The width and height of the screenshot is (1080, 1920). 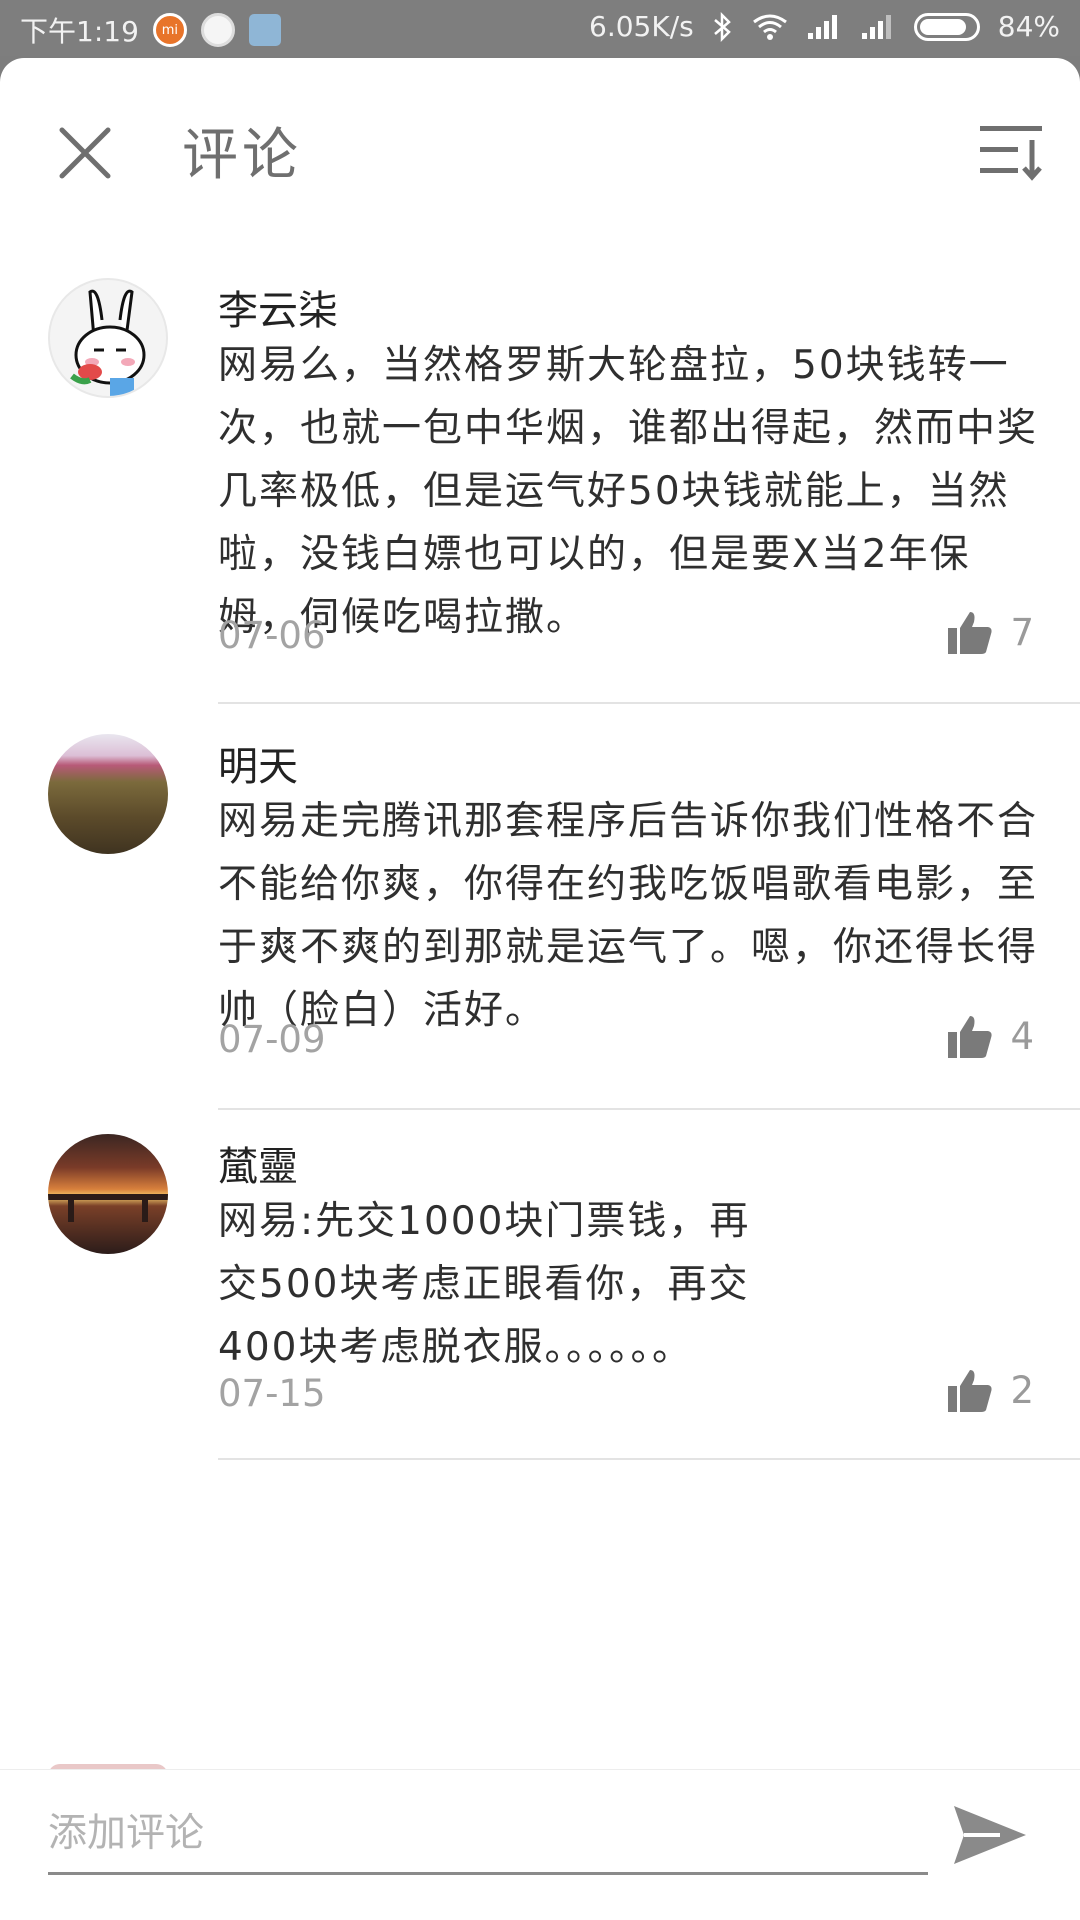 What do you see at coordinates (258, 763) in the screenshot?
I see `comment-author: 明天` at bounding box center [258, 763].